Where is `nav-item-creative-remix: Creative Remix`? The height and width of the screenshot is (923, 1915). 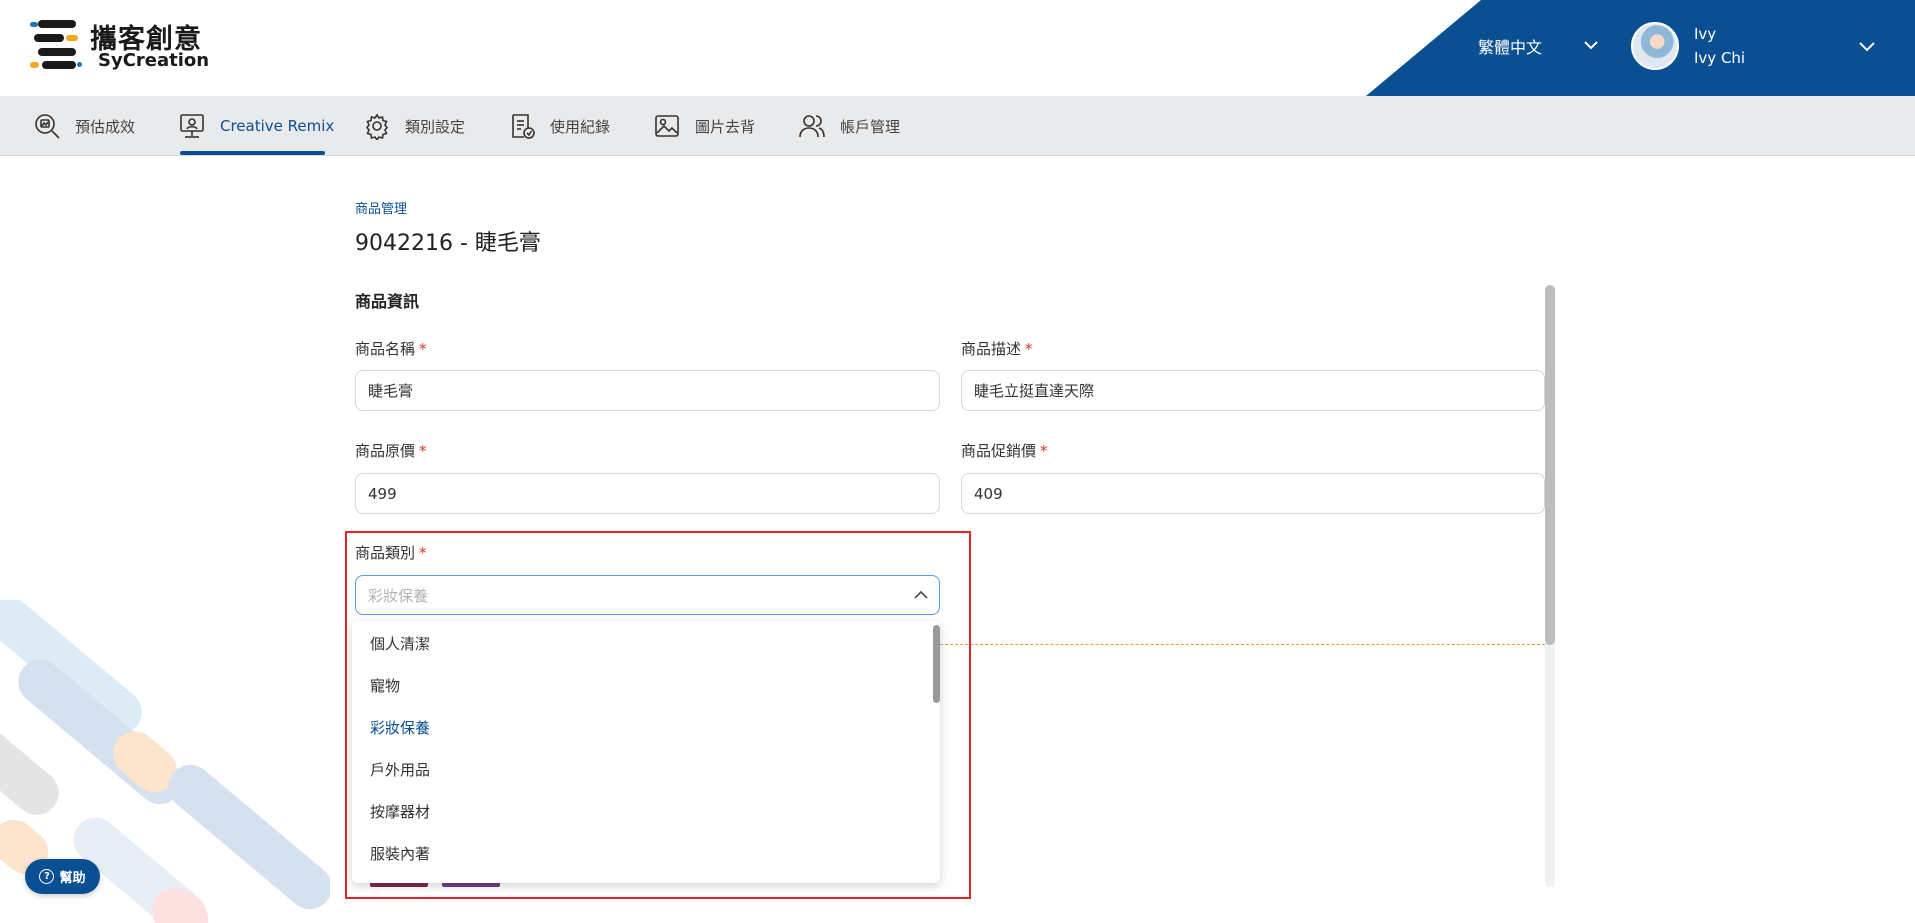 nav-item-creative-remix: Creative Remix is located at coordinates (256, 126).